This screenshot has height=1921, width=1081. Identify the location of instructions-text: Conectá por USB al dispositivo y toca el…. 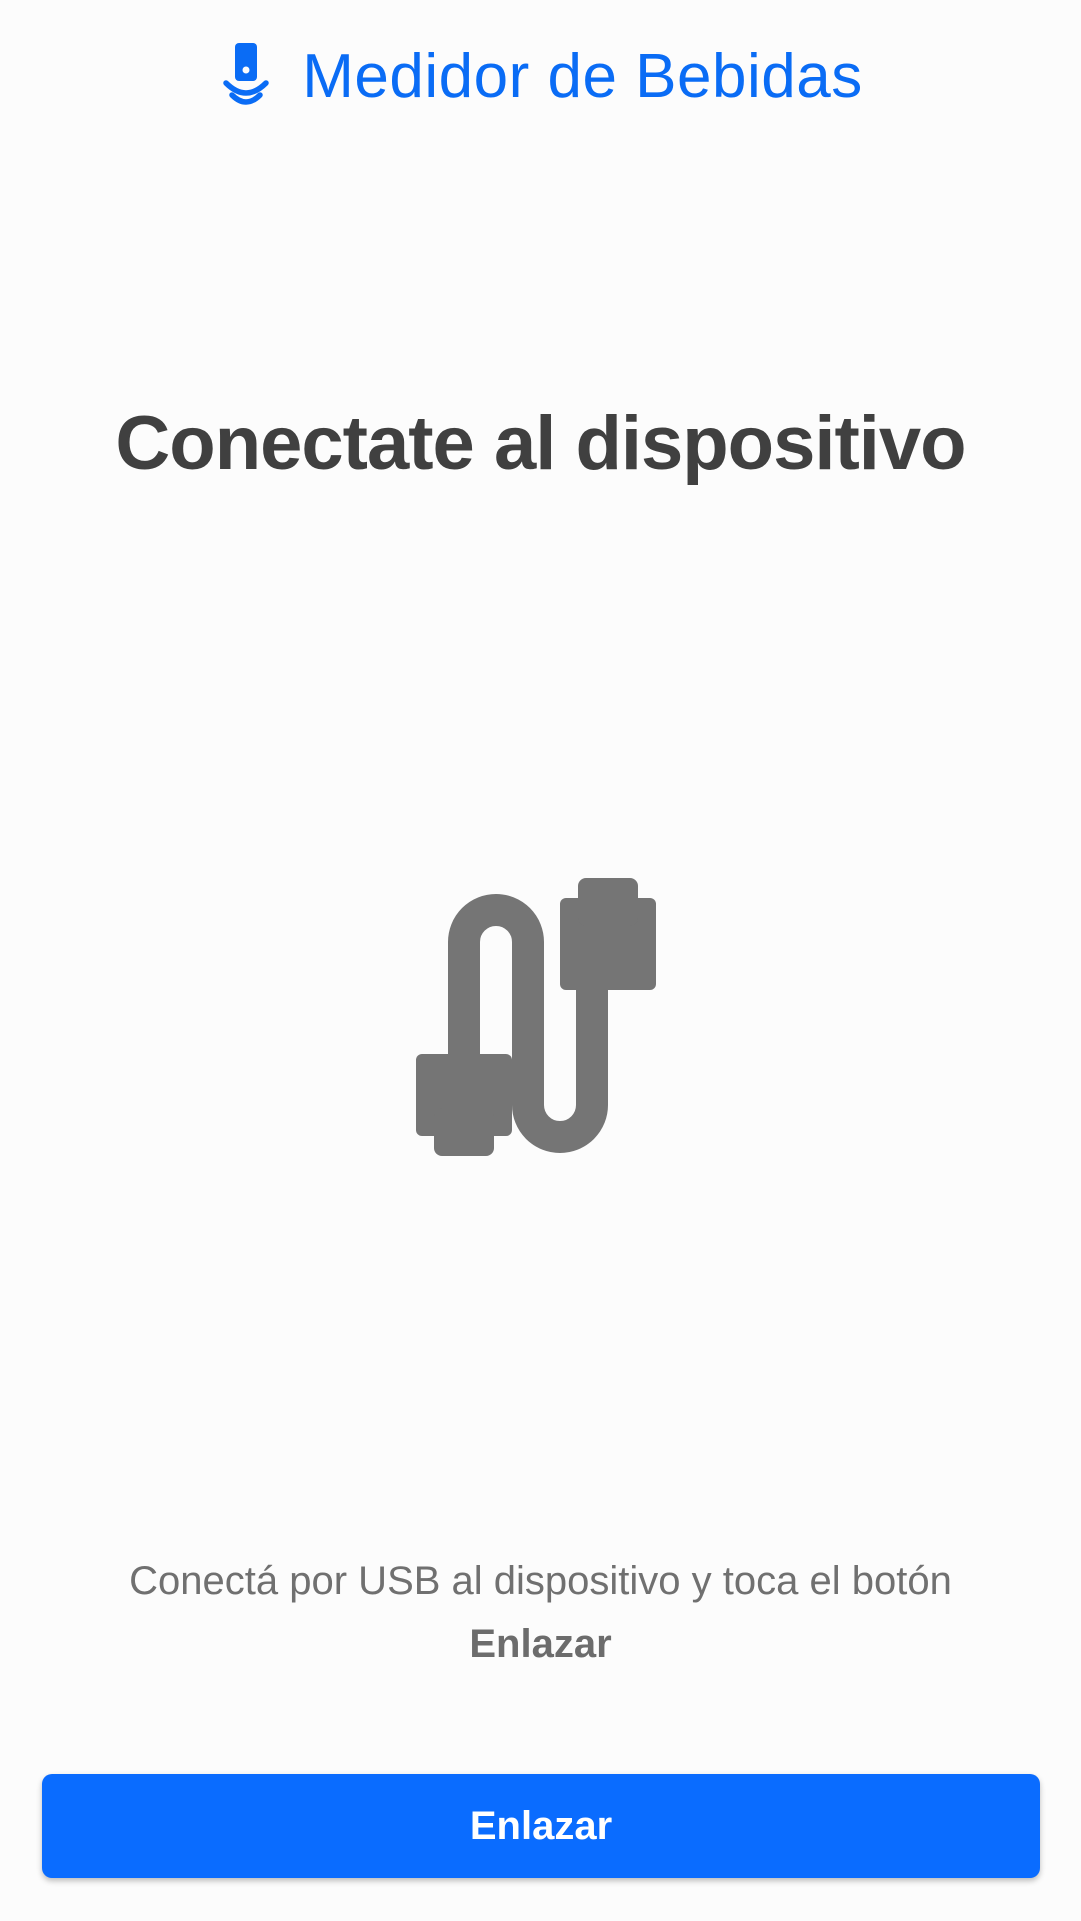
(540, 1613).